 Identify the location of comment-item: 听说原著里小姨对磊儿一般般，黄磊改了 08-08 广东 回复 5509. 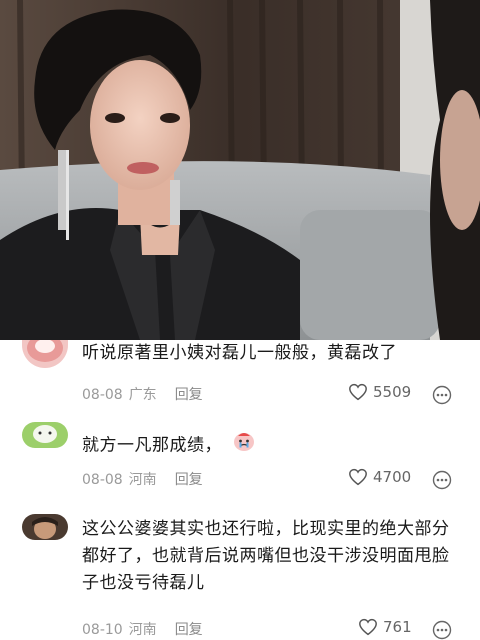
(240, 376).